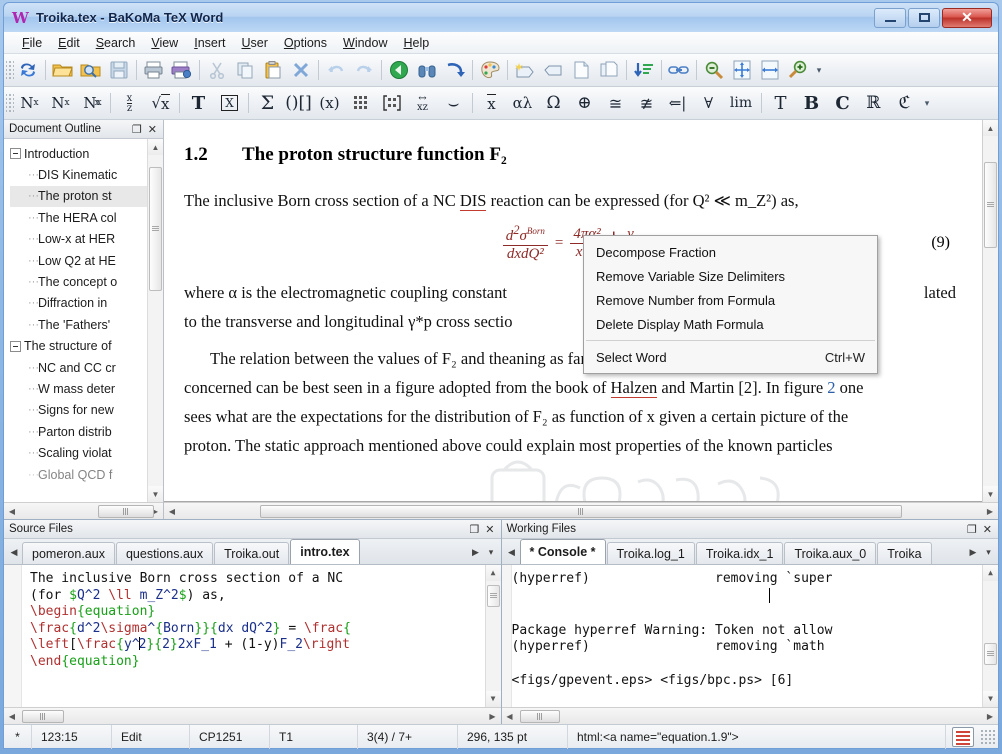 The height and width of the screenshot is (754, 1002). What do you see at coordinates (988, 736) in the screenshot?
I see `resize-grip` at bounding box center [988, 736].